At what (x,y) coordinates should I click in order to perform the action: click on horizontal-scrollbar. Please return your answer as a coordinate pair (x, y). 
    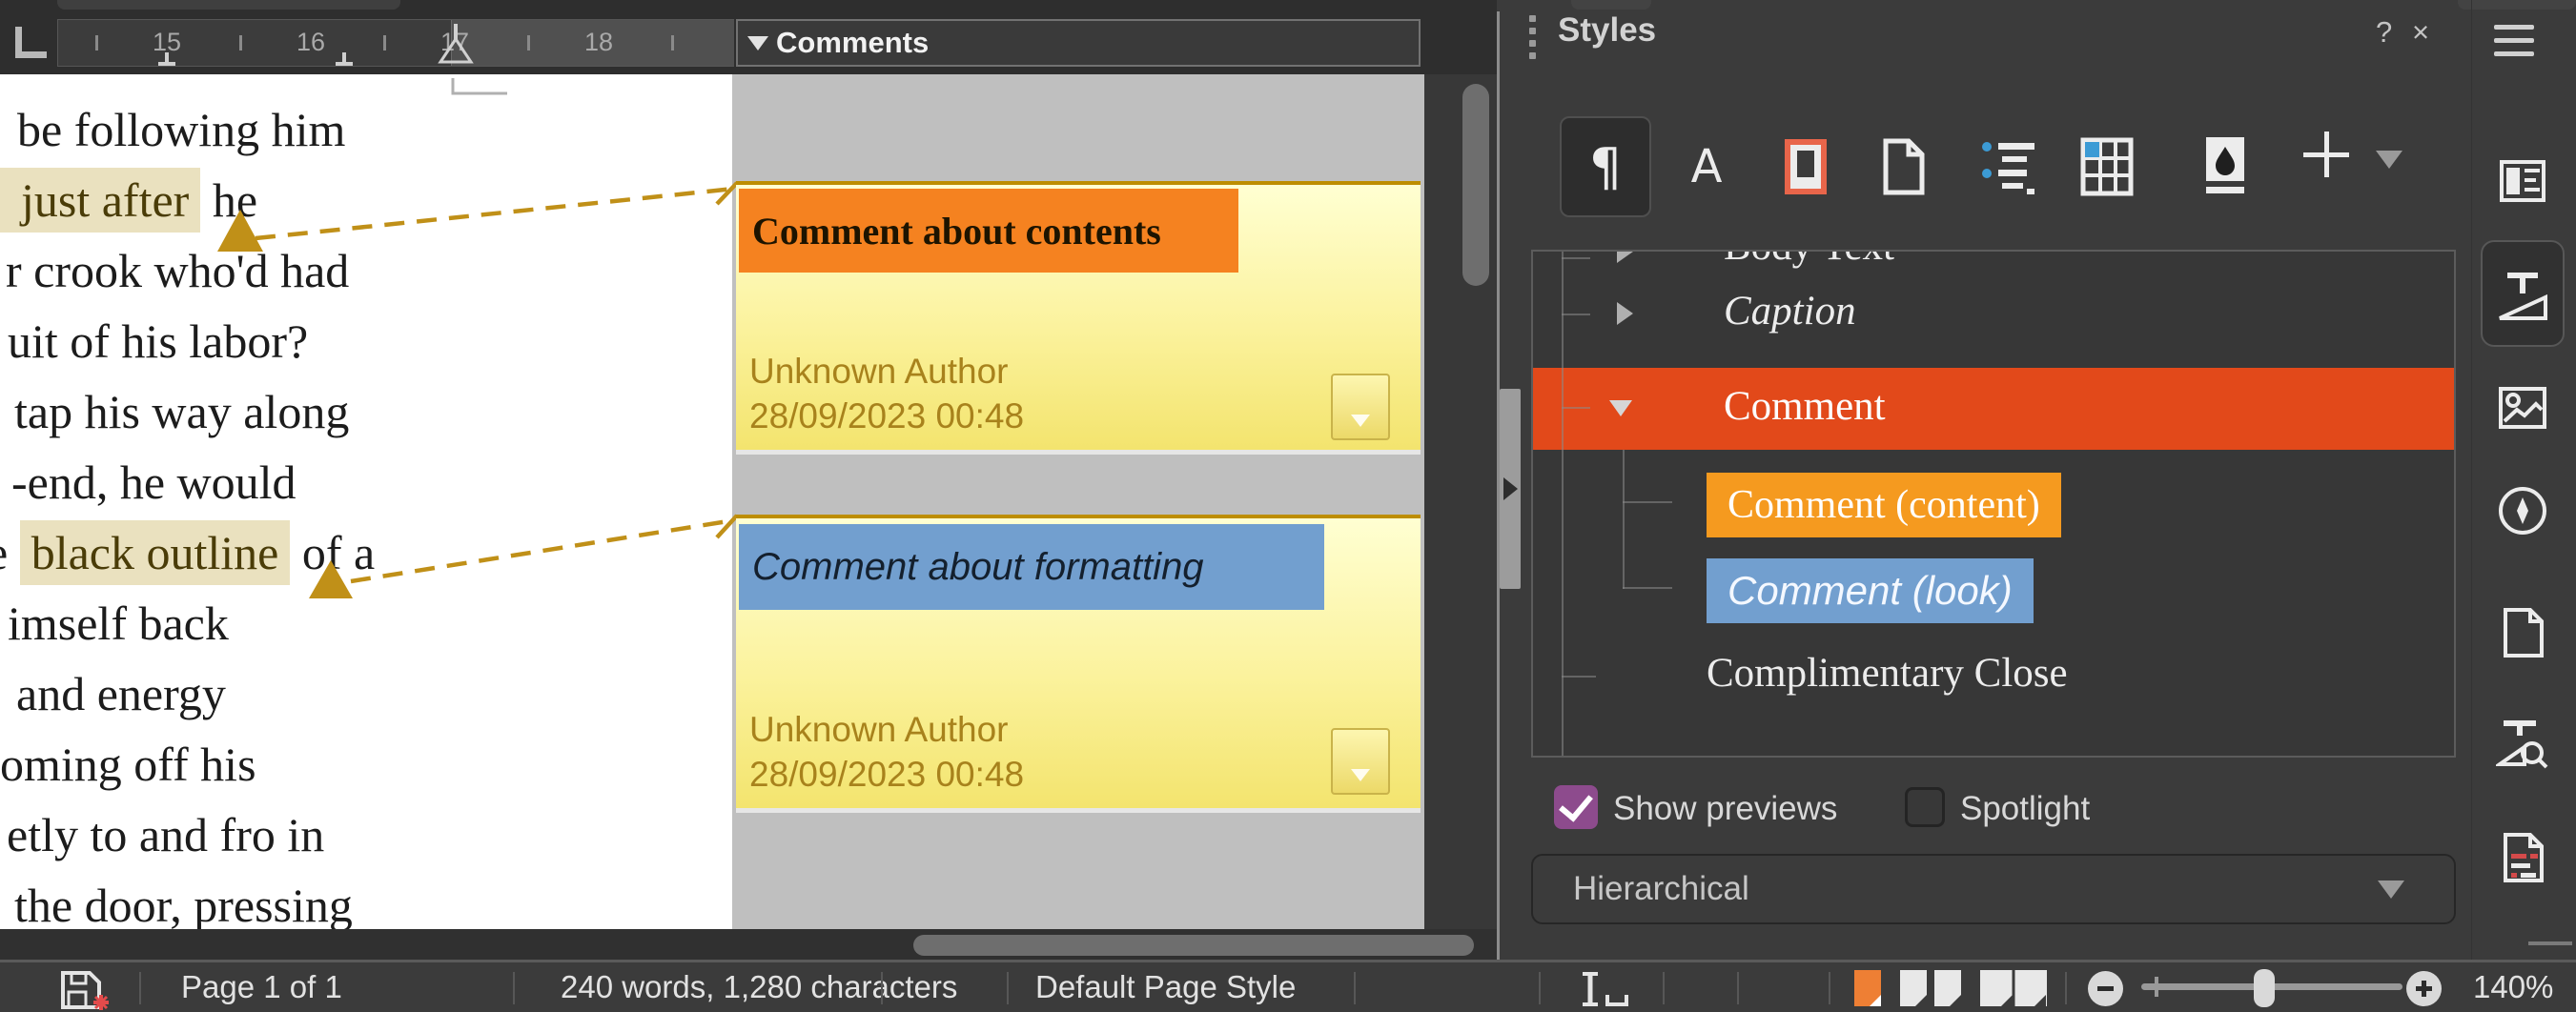
    Looking at the image, I should click on (748, 944).